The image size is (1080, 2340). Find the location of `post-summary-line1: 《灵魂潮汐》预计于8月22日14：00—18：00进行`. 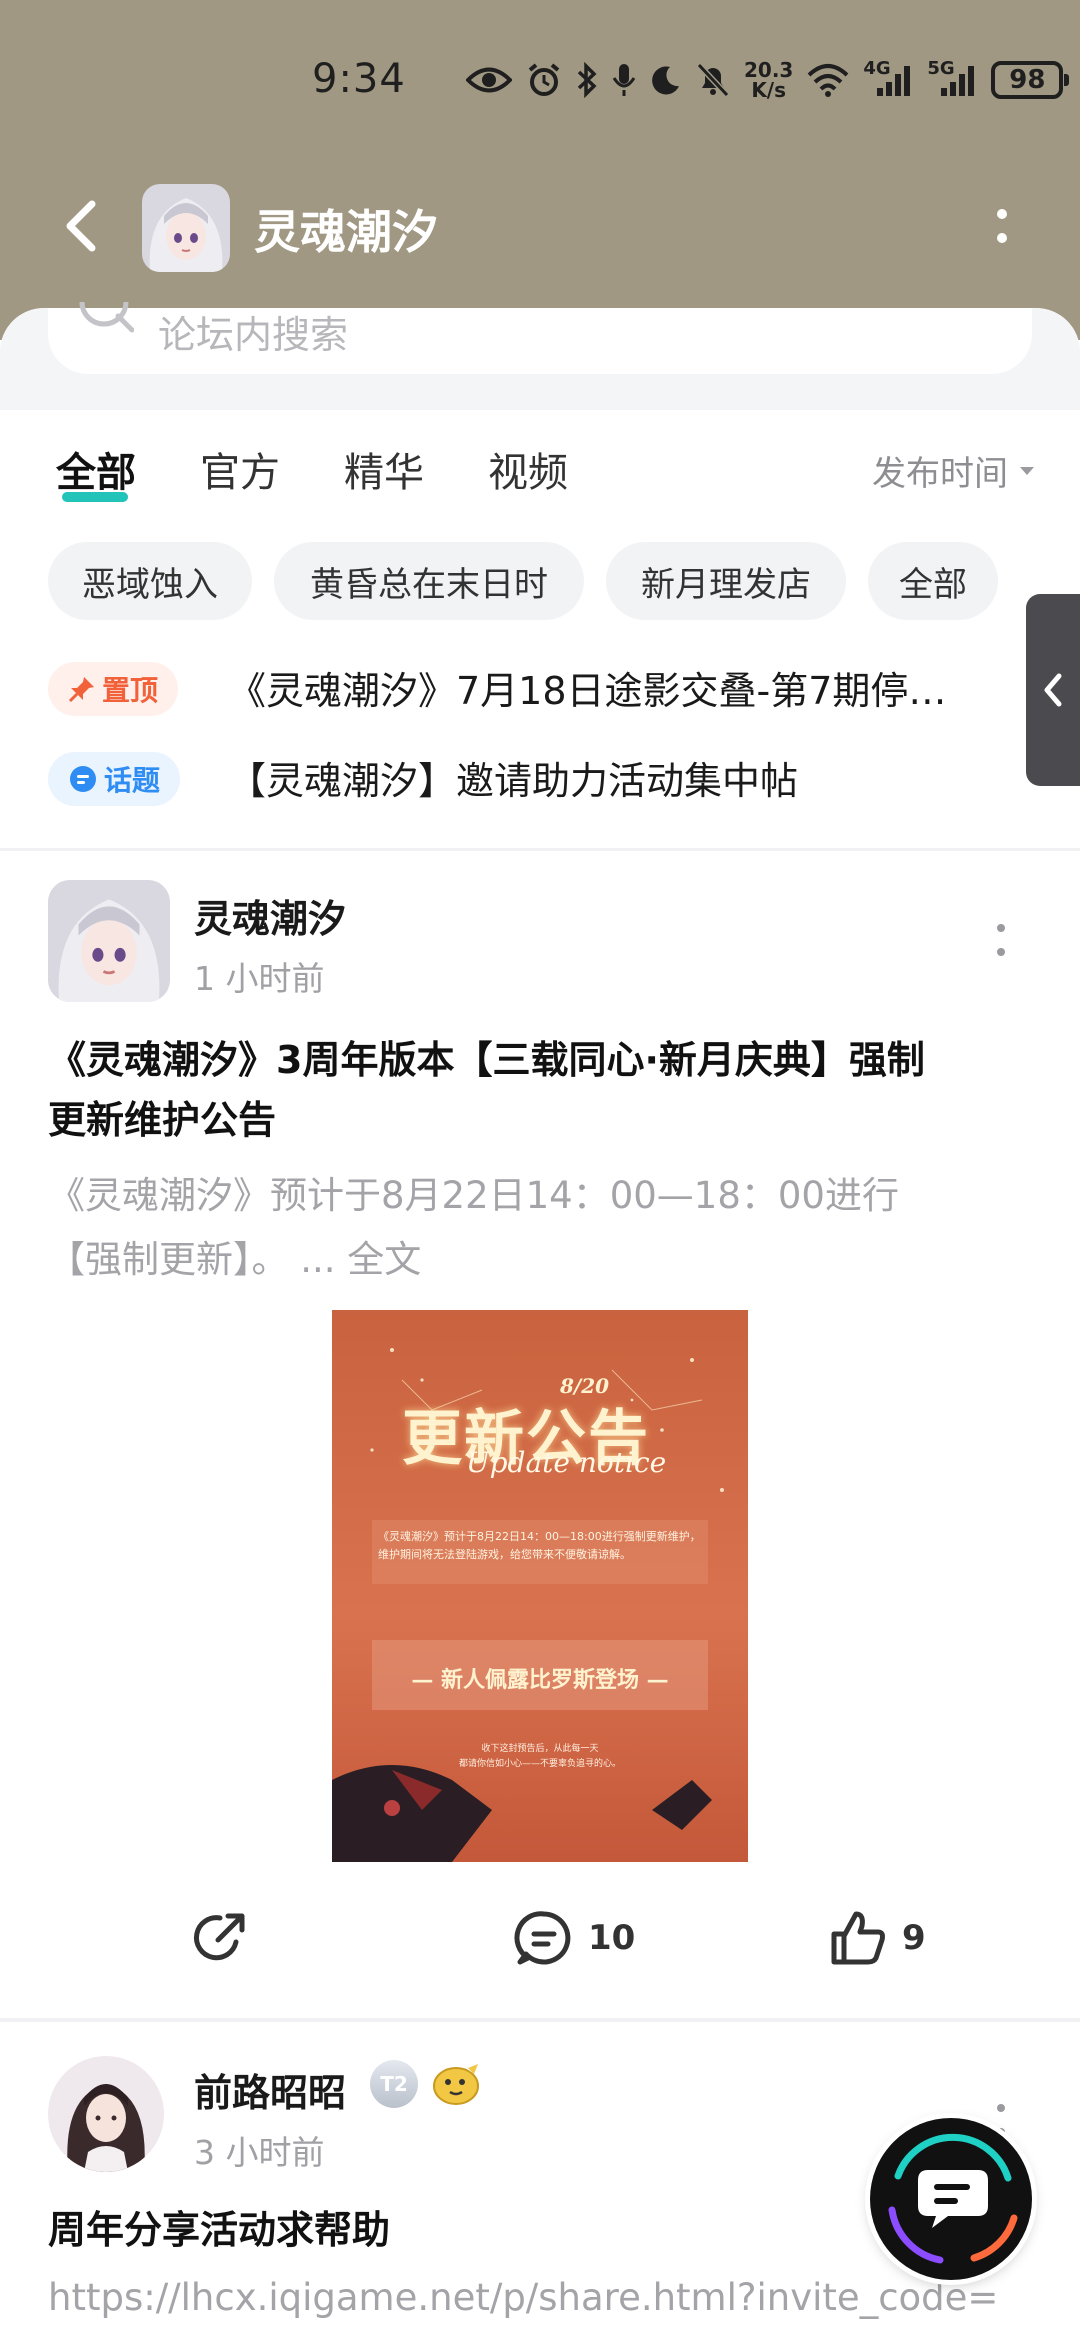

post-summary-line1: 《灵魂潮汐》预计于8月22日14：00—18：00进行 is located at coordinates (473, 1195).